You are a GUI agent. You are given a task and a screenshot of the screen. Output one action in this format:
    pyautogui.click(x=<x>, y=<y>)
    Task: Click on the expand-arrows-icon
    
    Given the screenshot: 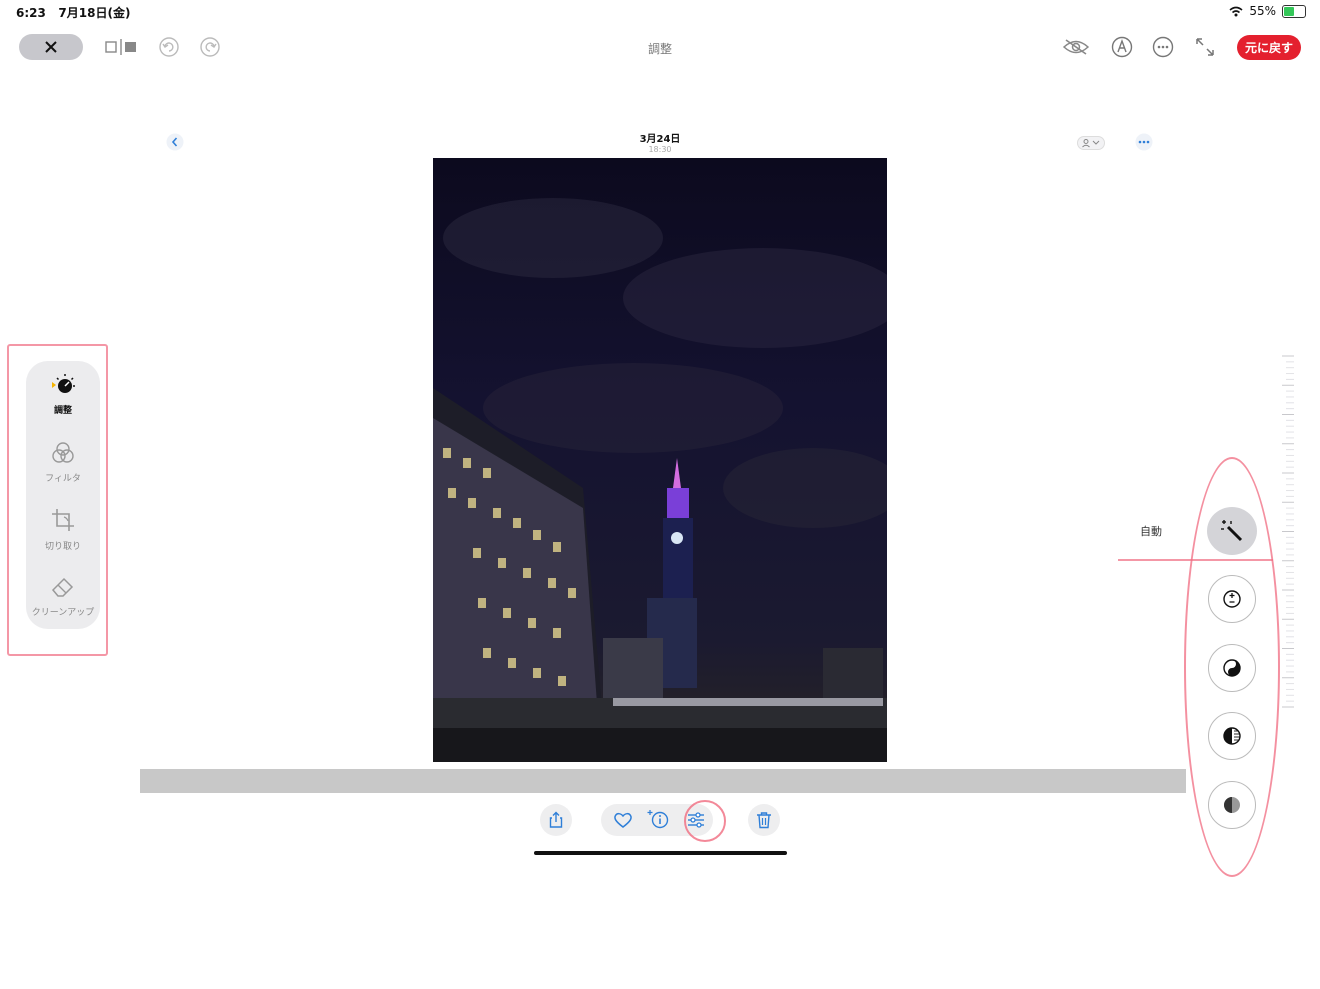 What is the action you would take?
    pyautogui.click(x=1205, y=47)
    